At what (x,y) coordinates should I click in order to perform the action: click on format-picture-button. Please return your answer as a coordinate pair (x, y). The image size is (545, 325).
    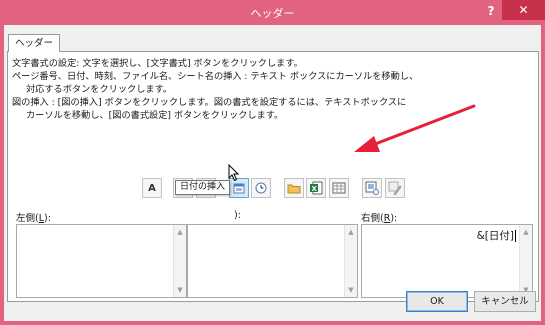
    Looking at the image, I should click on (395, 188).